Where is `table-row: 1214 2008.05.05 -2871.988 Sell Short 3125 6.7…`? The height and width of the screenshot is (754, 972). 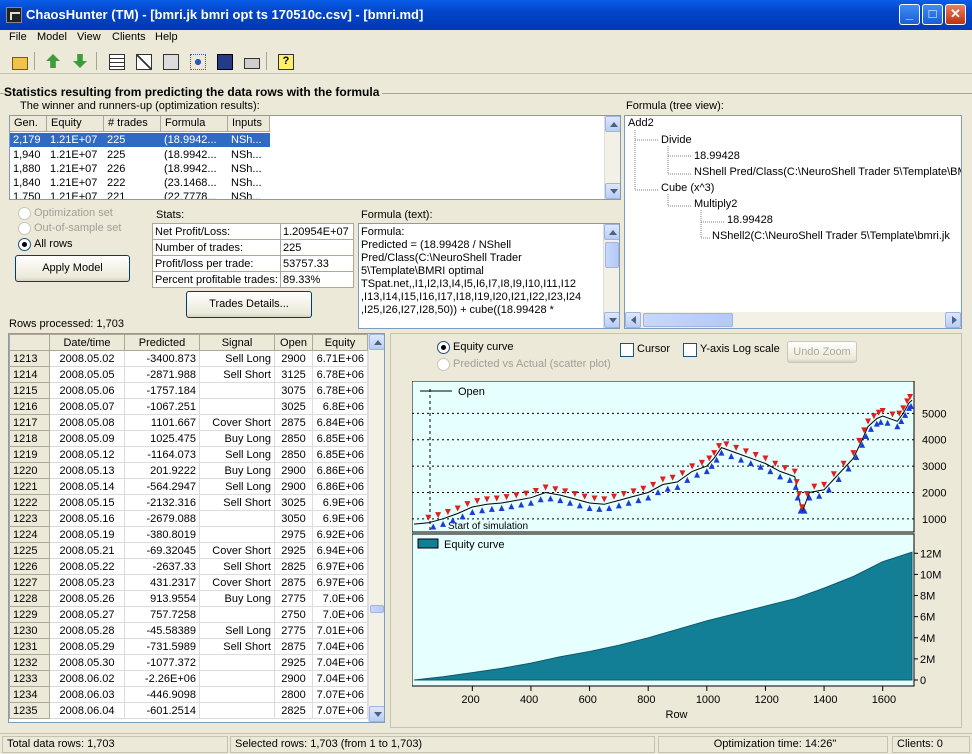
table-row: 1214 2008.05.05 -2871.988 Sell Short 3125 6.7… is located at coordinates (188, 374).